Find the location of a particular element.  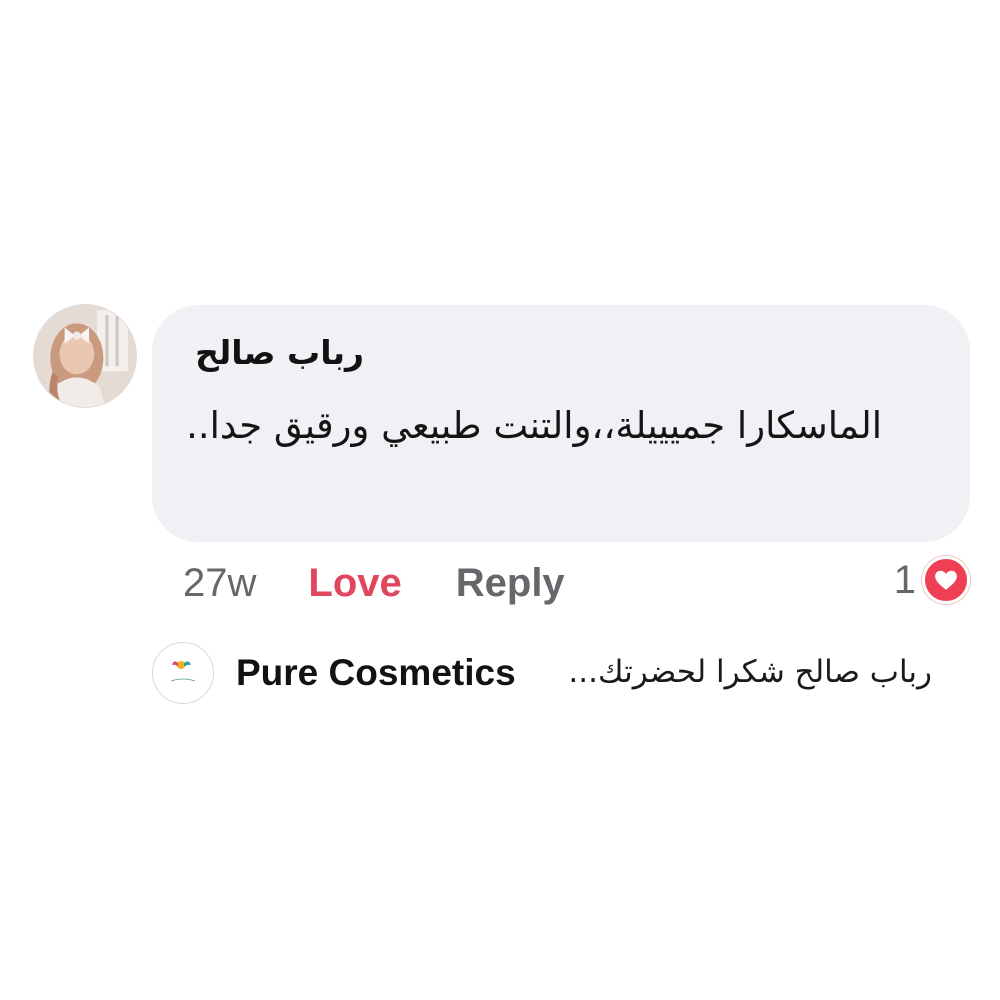

love-reaction-button: Love is located at coordinates (354, 583).